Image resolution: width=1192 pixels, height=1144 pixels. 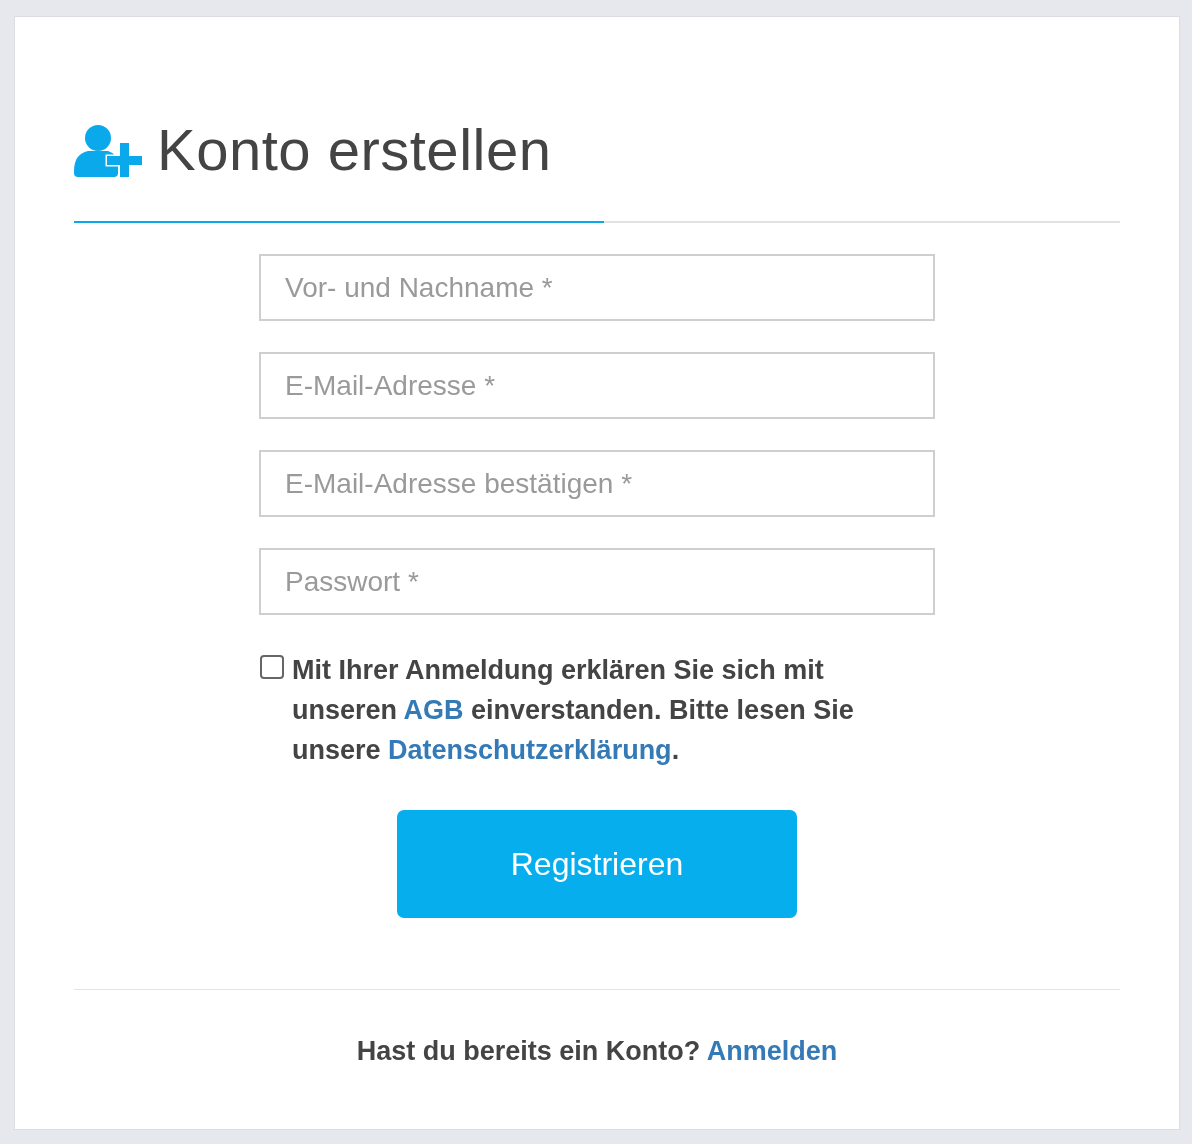 I want to click on consent-checkbox, so click(x=272, y=667).